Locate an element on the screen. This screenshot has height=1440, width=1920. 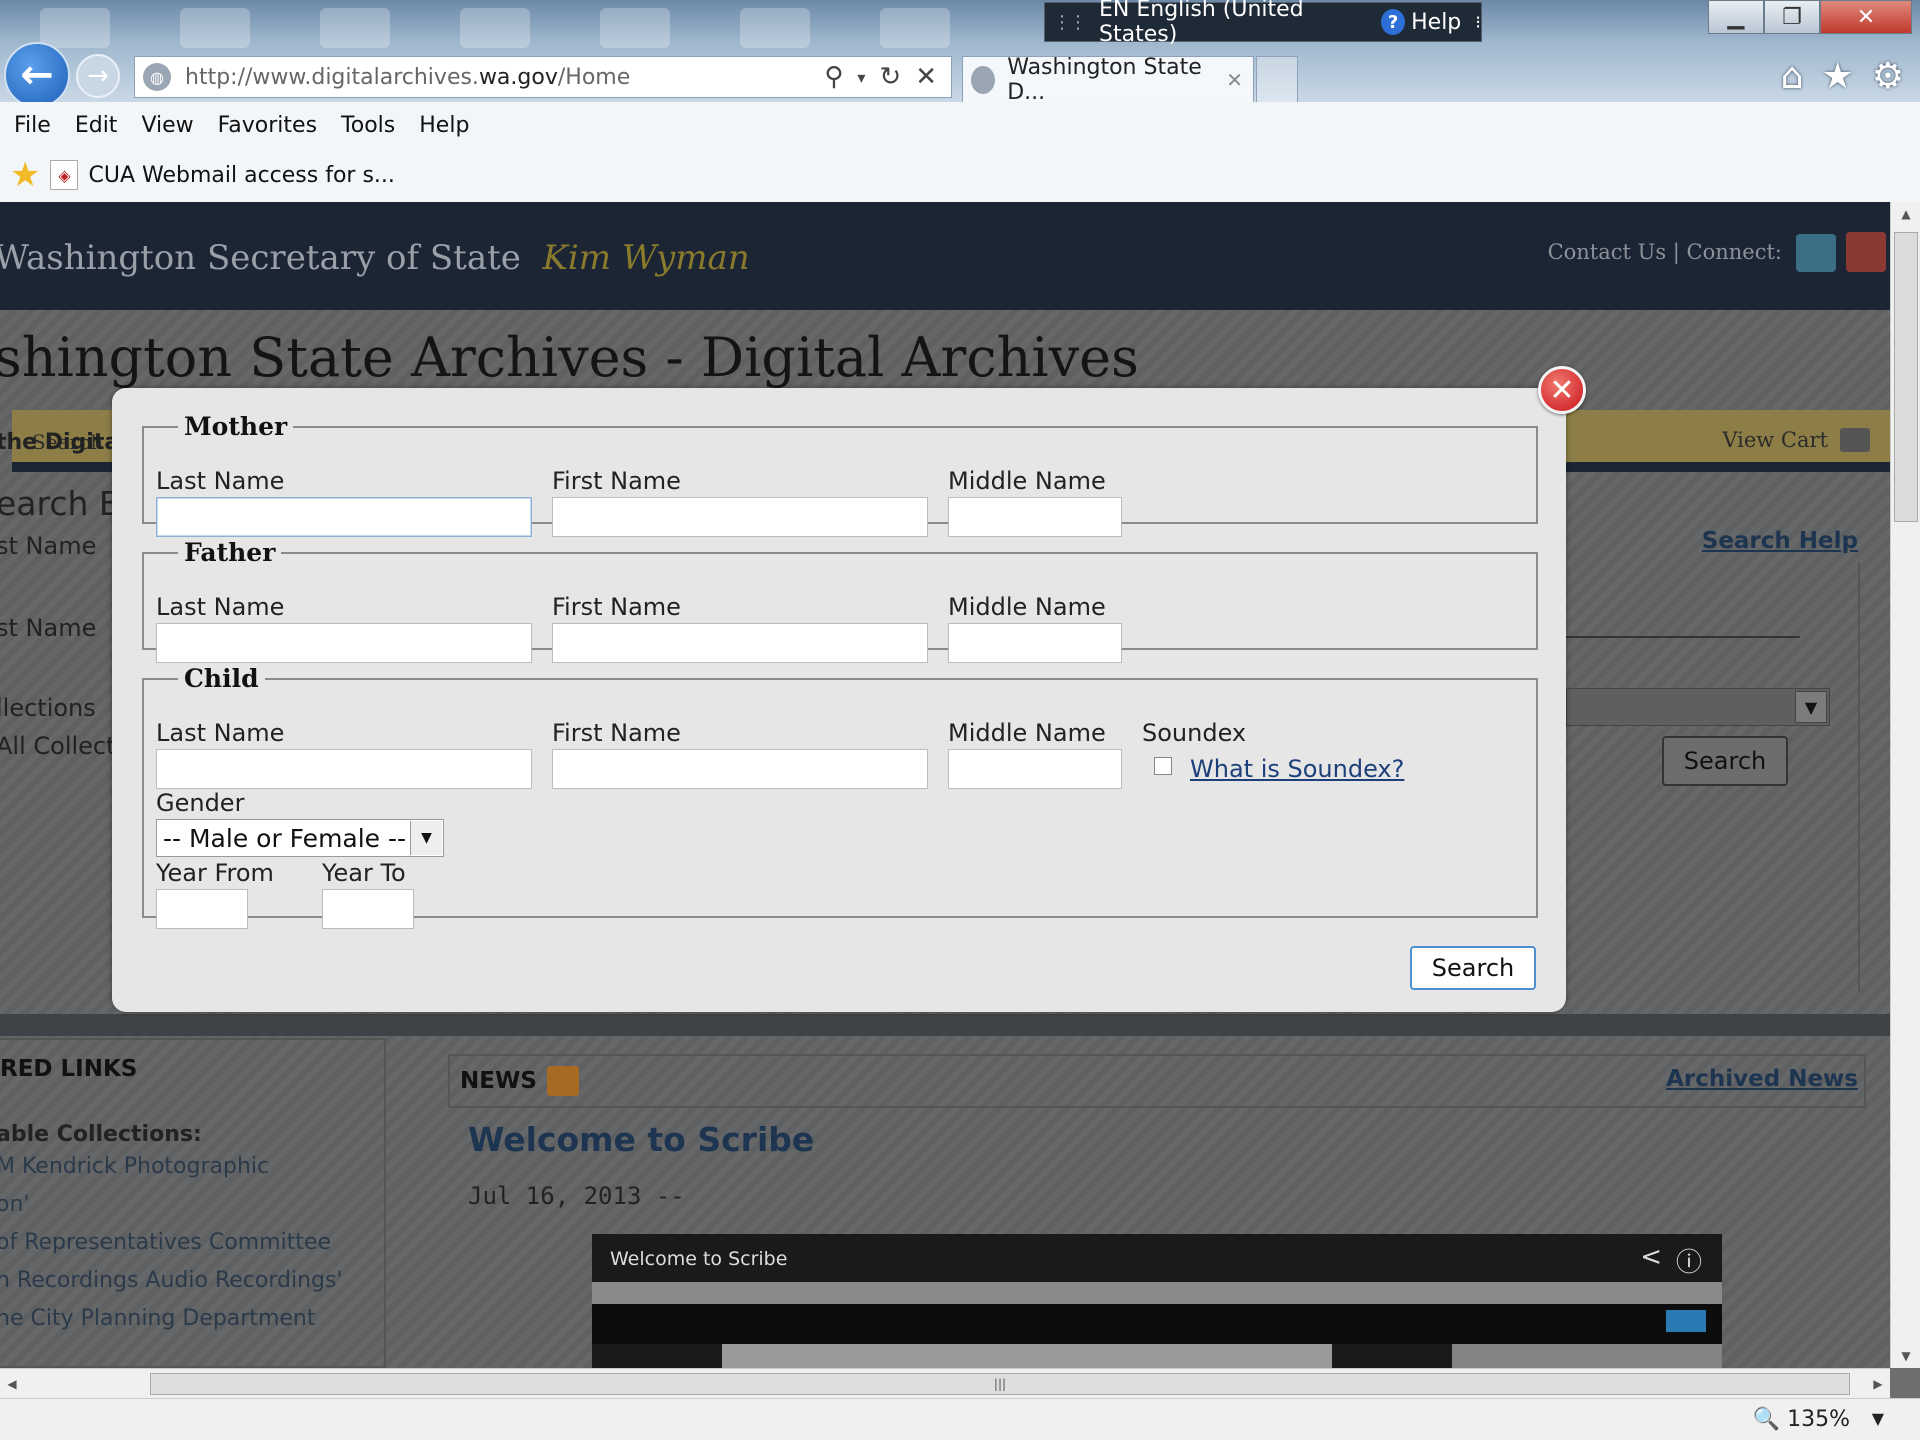
child-legend: Child is located at coordinates (221, 678).